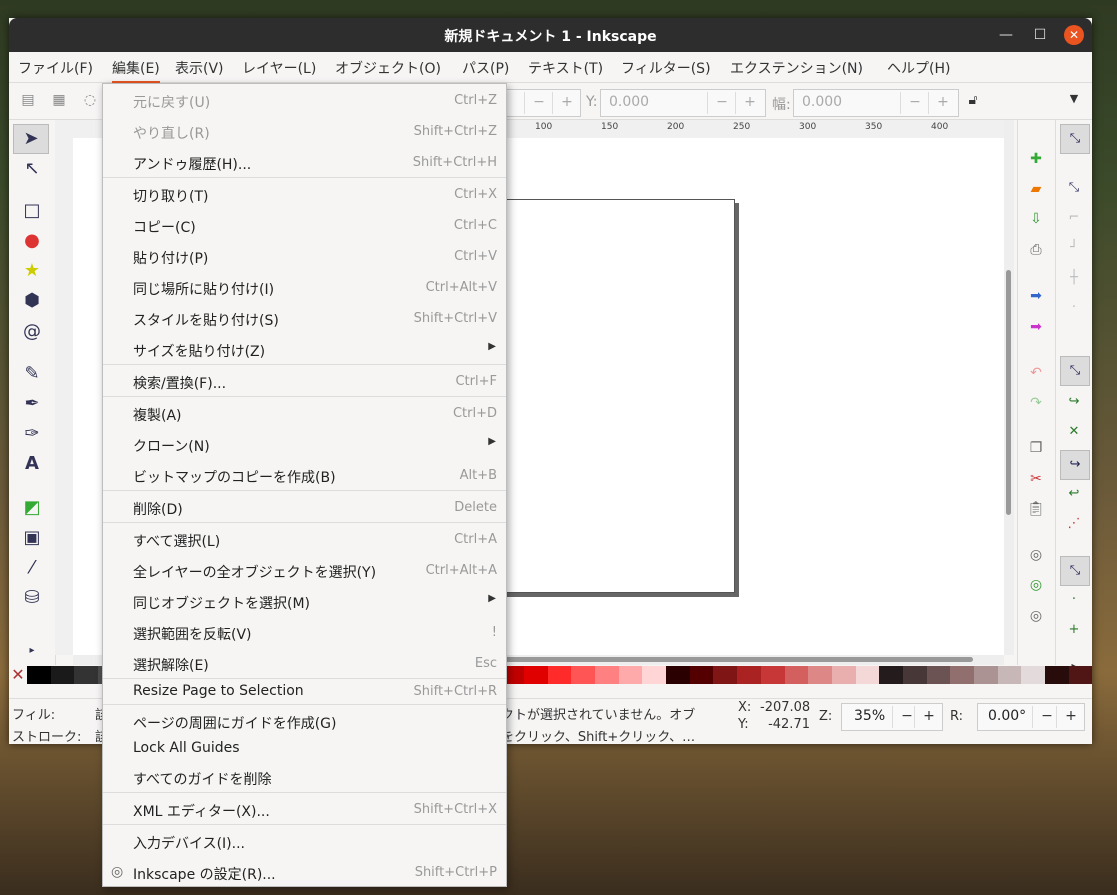 This screenshot has width=1117, height=895. What do you see at coordinates (914, 103) in the screenshot?
I see `width-decrement-button: −` at bounding box center [914, 103].